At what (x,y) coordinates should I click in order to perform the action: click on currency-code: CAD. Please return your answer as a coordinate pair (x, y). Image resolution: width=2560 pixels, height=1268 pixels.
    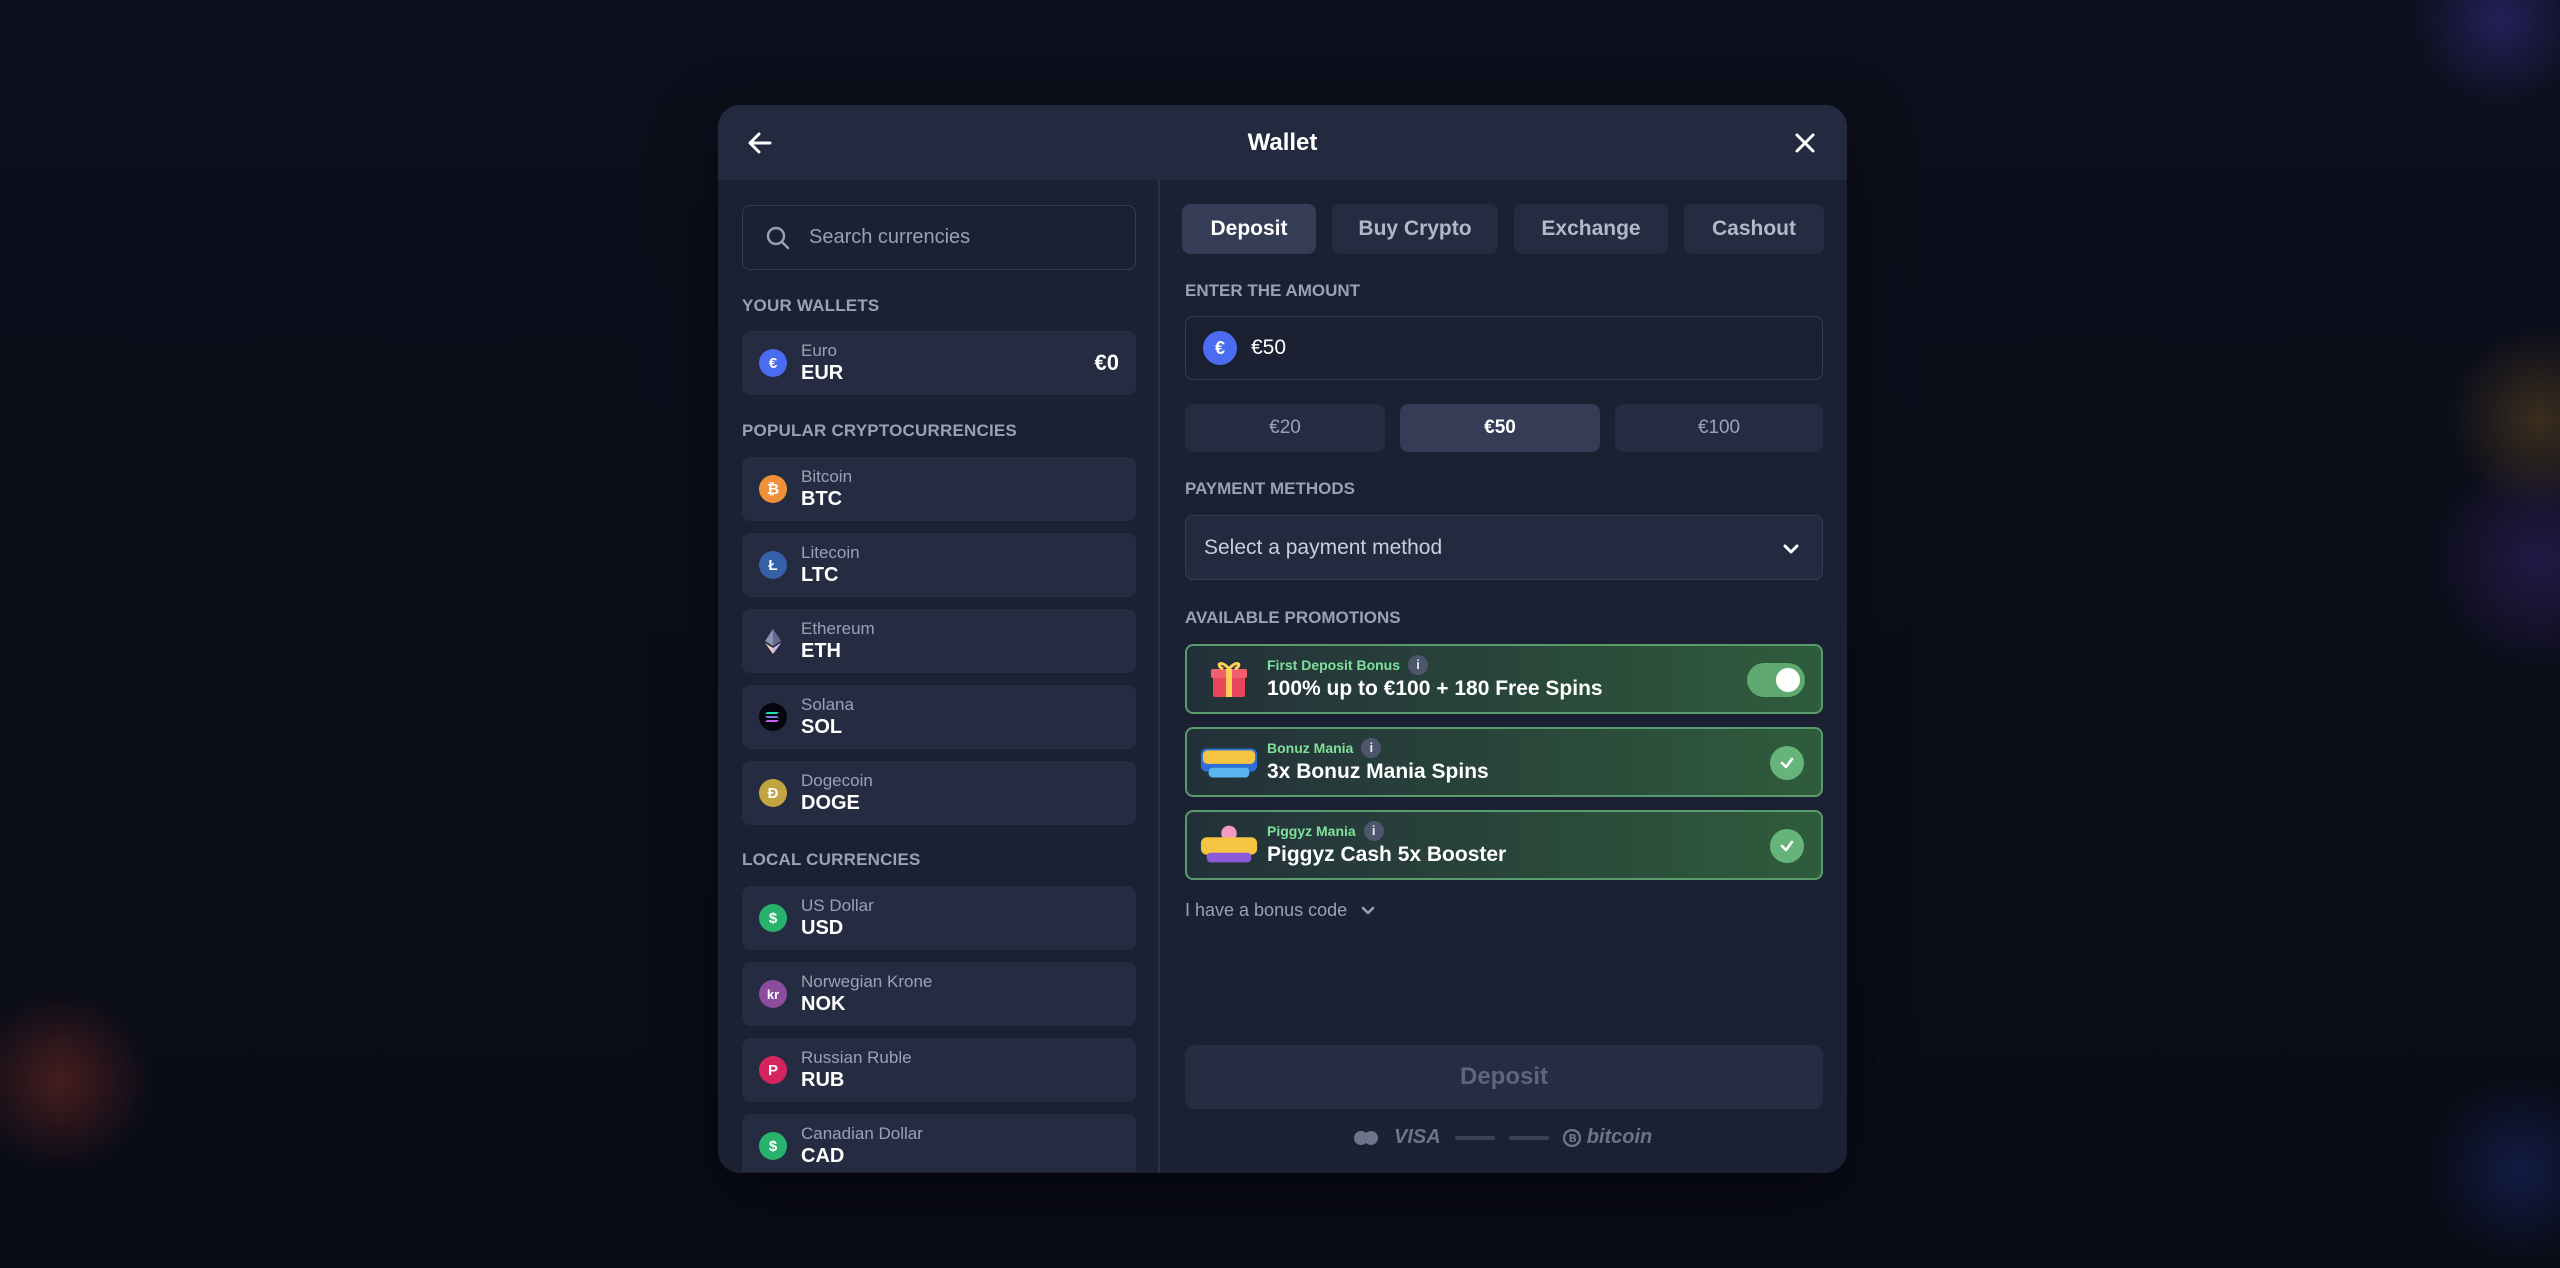
    Looking at the image, I should click on (823, 1156).